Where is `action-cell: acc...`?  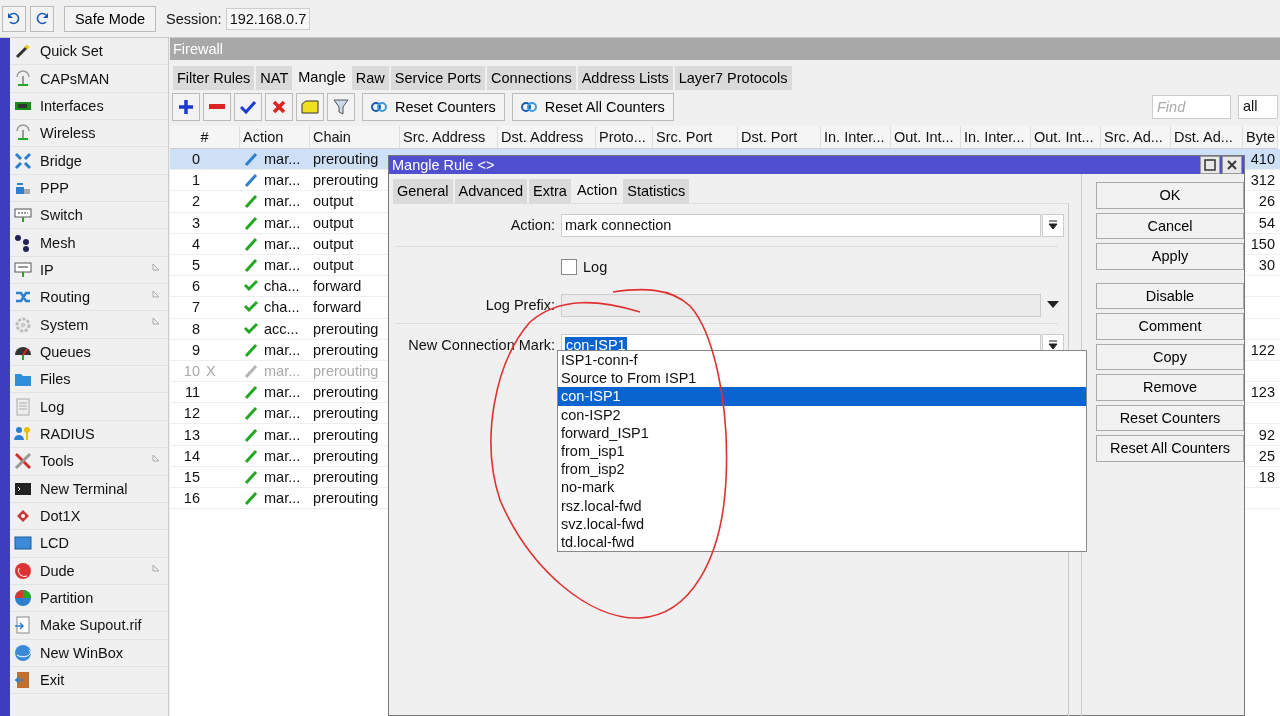
action-cell: acc... is located at coordinates (281, 328).